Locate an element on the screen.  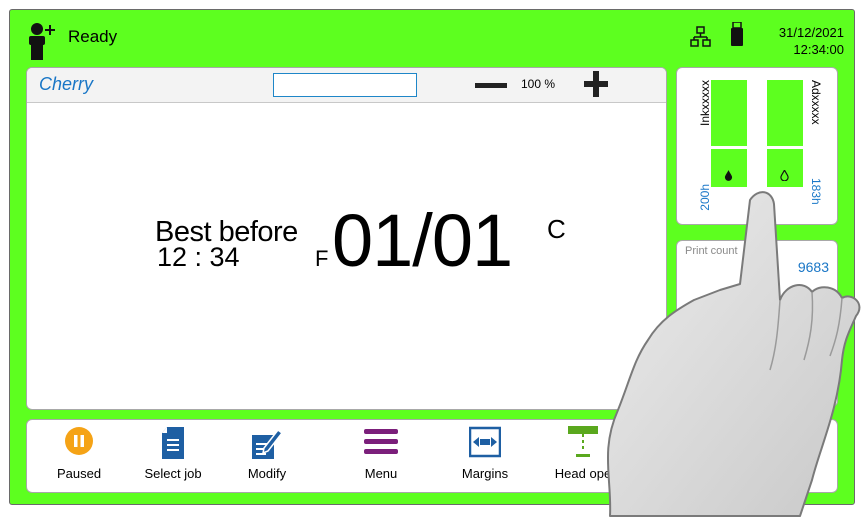
select-job-button: Select job is located at coordinates (173, 456).